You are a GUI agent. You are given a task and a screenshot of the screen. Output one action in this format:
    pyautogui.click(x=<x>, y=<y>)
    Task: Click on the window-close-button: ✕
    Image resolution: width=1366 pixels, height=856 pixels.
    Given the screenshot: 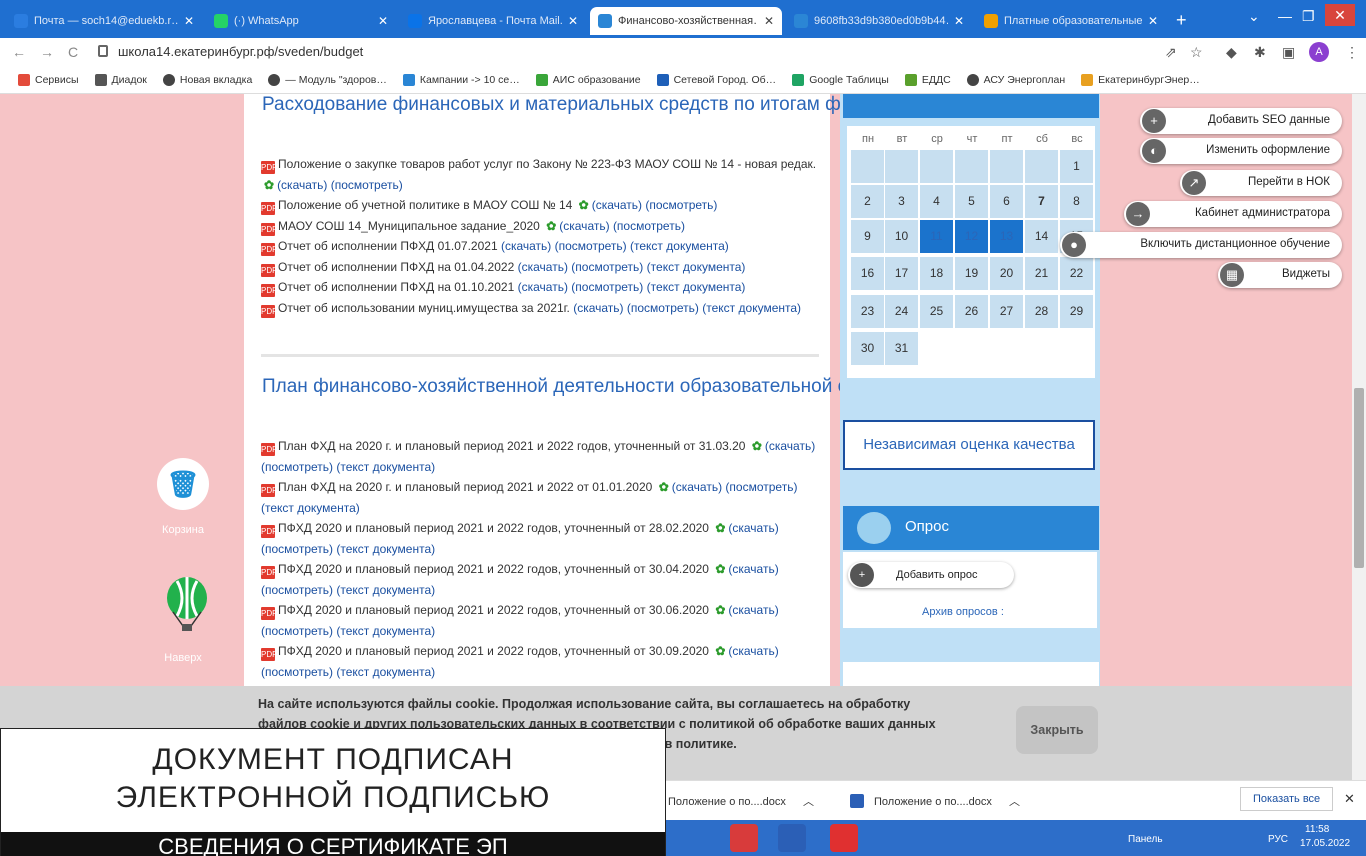 What is the action you would take?
    pyautogui.click(x=1340, y=15)
    